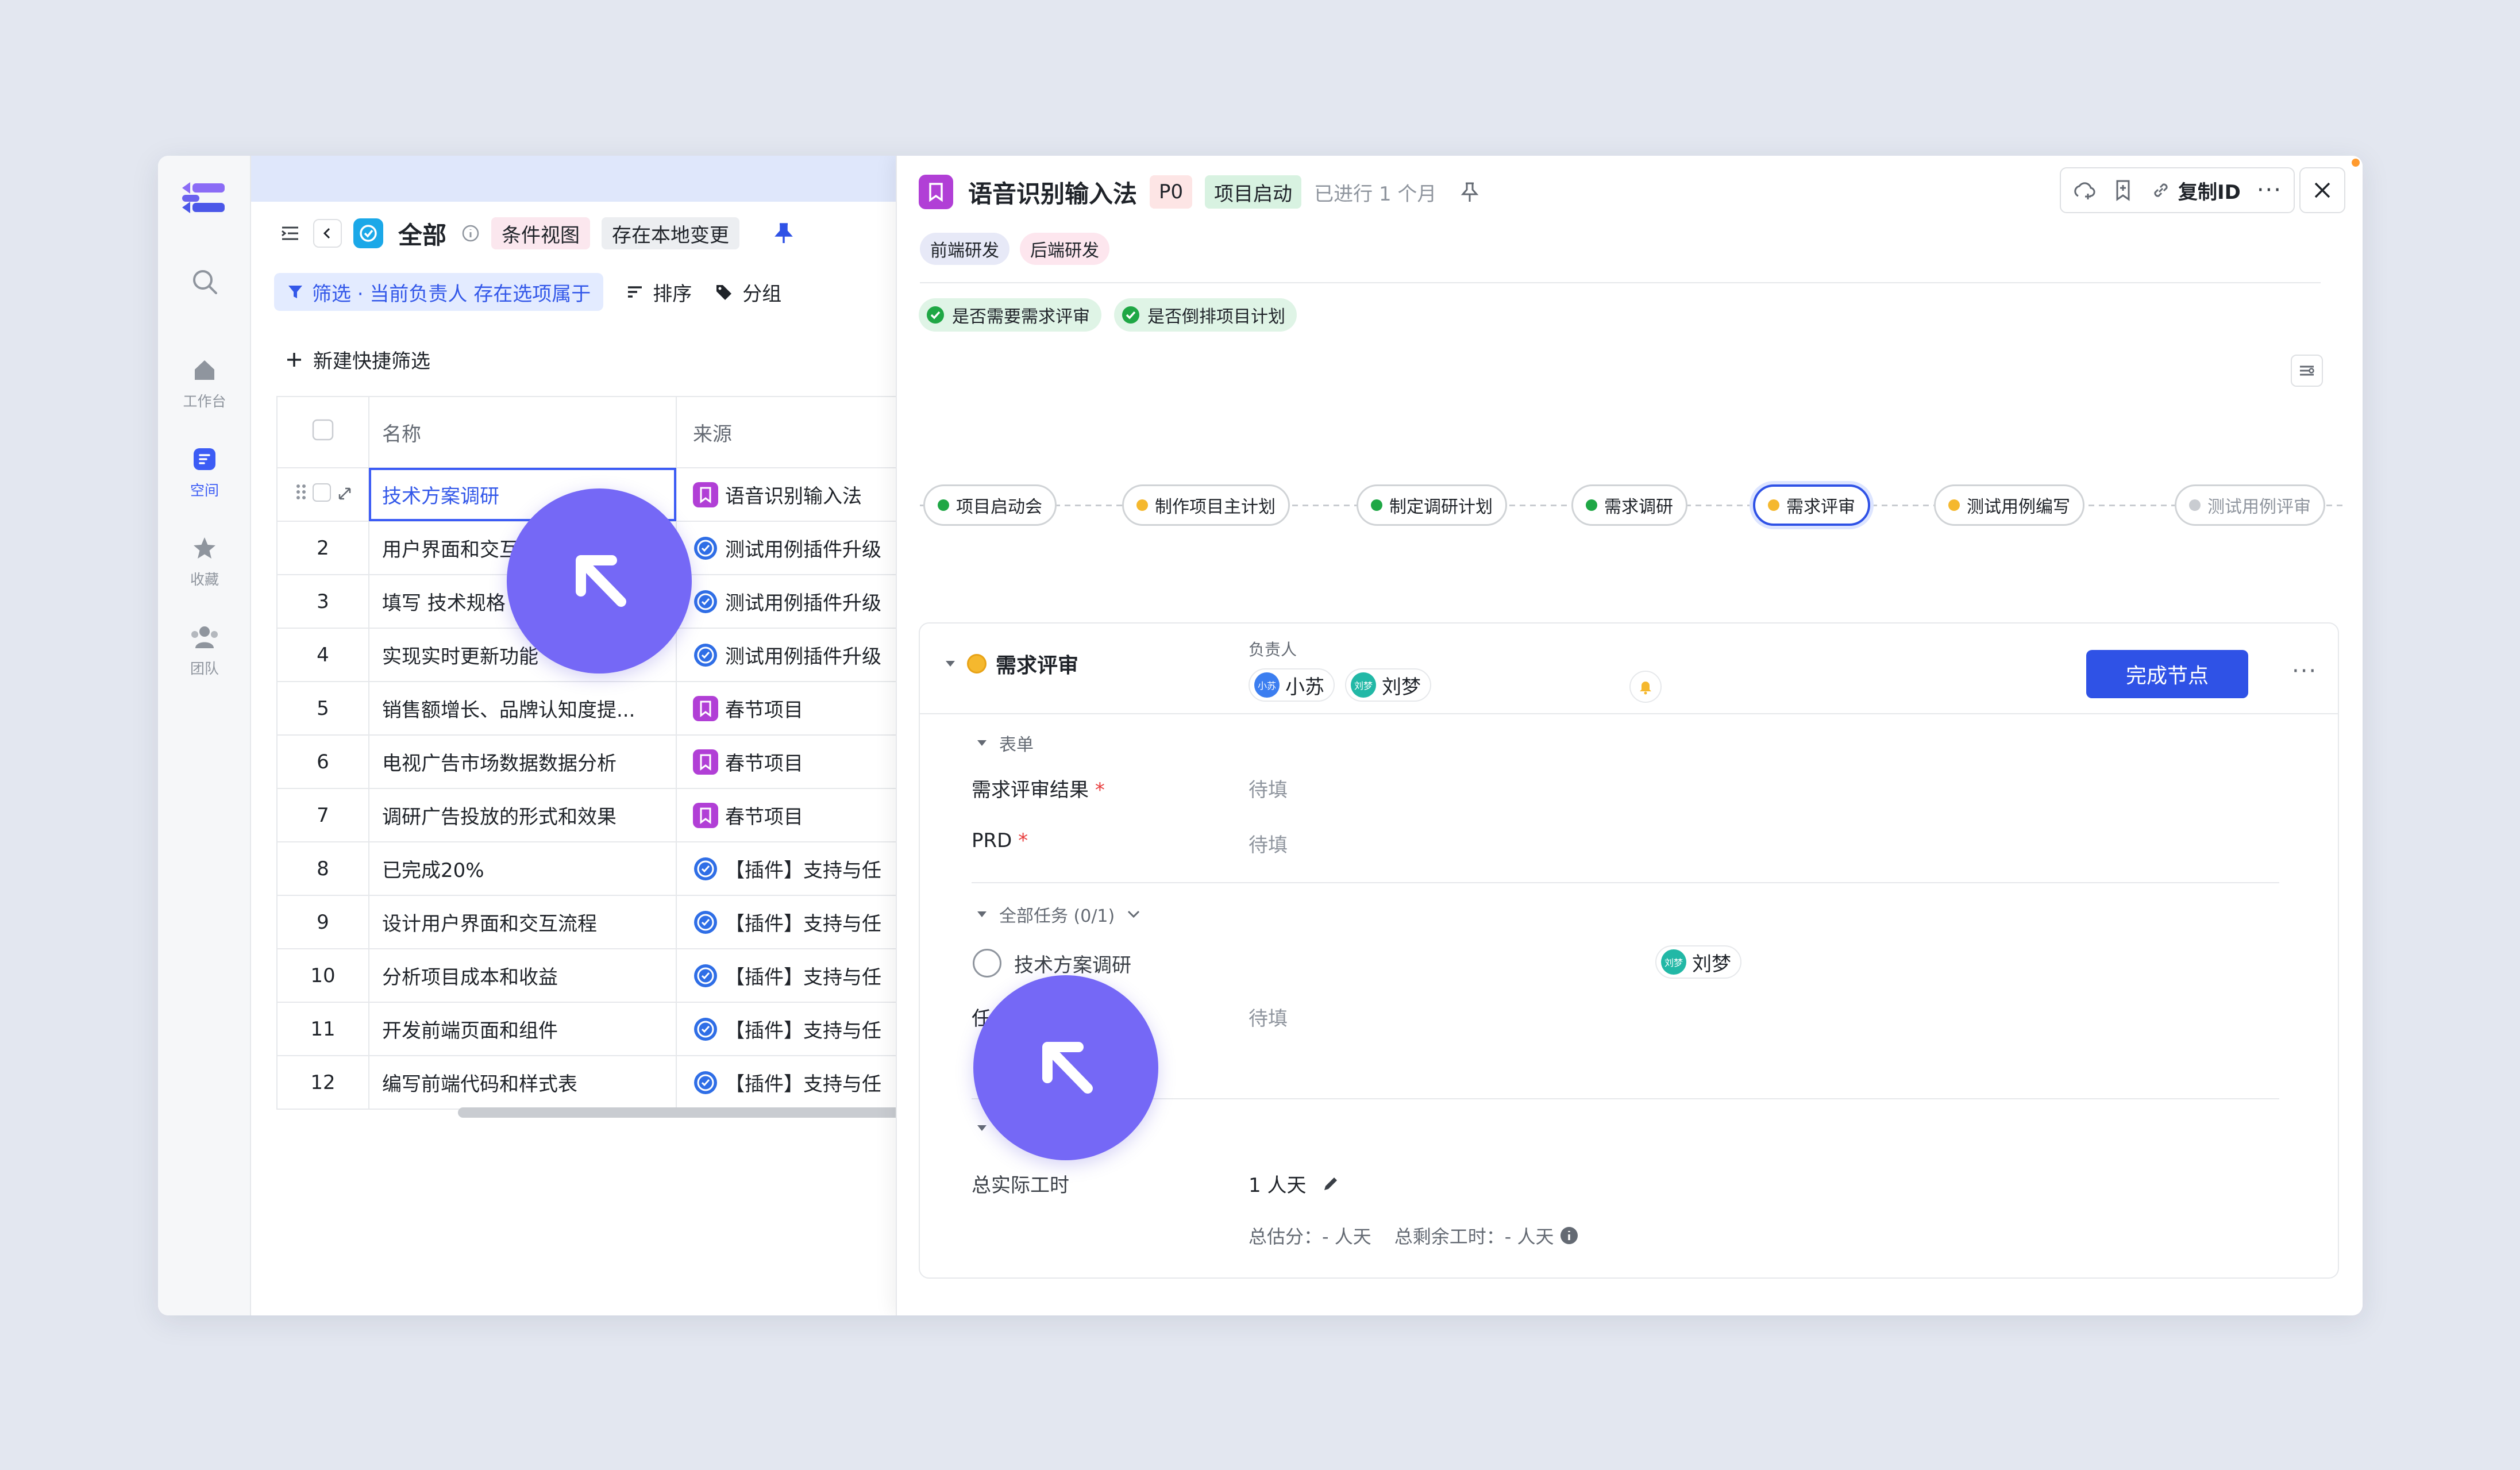 Image resolution: width=2520 pixels, height=1470 pixels. I want to click on group-button: 分组, so click(748, 292).